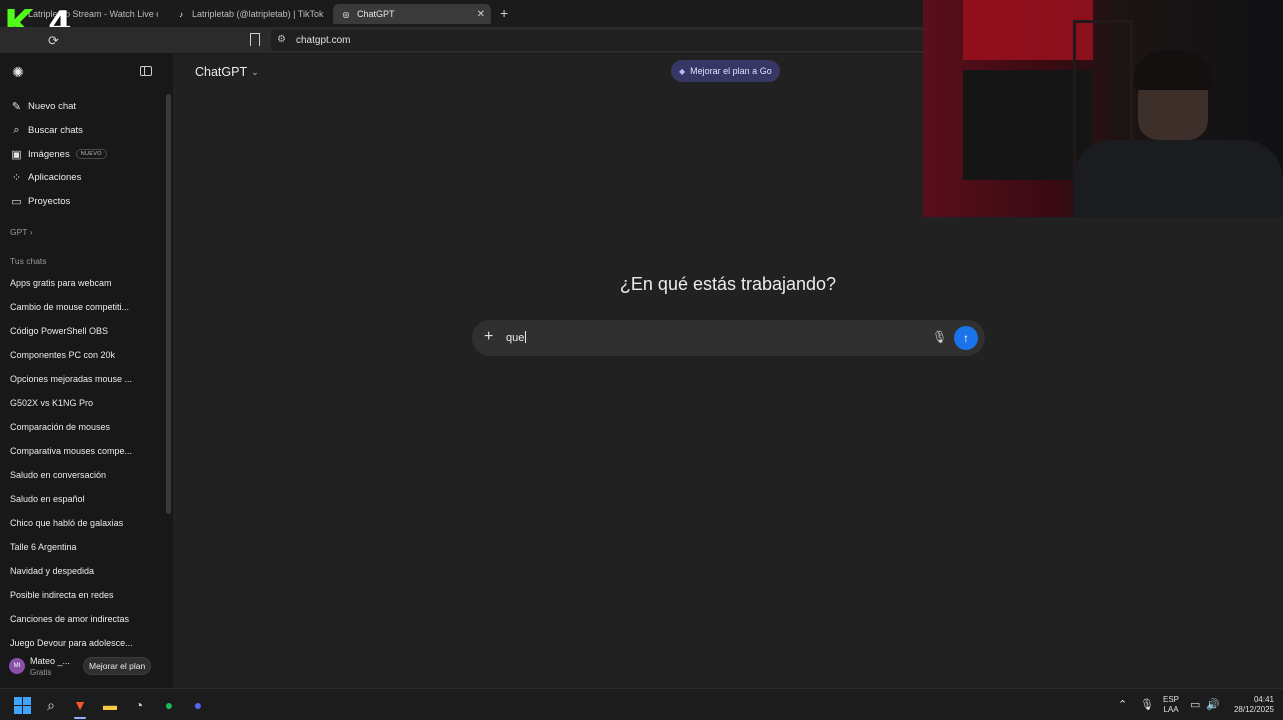 The height and width of the screenshot is (720, 1283). I want to click on brave-browser-icon: ▼, so click(80, 705).